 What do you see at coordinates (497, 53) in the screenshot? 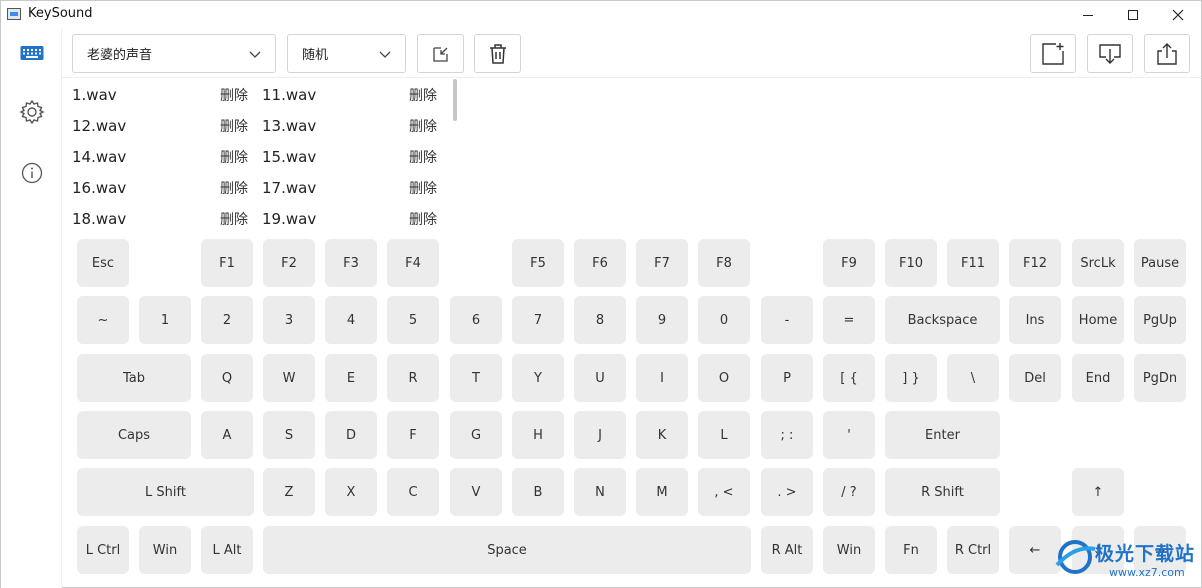
I see `delete-all-button` at bounding box center [497, 53].